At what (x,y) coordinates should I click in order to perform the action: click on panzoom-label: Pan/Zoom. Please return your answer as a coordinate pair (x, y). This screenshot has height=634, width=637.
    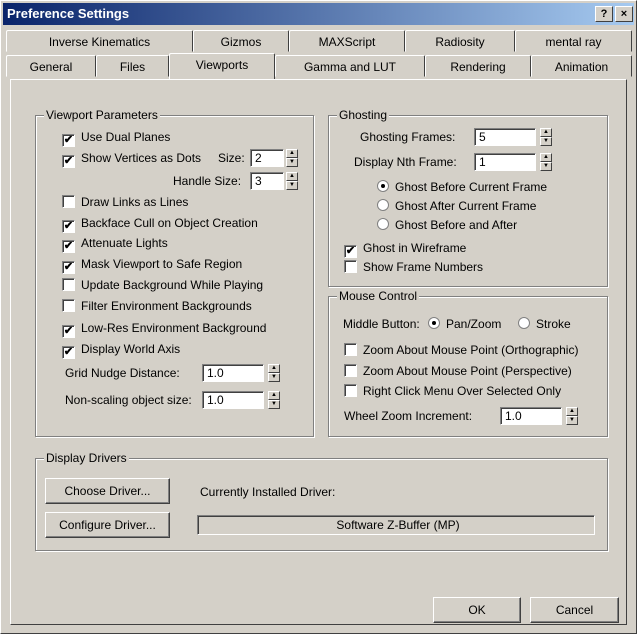
    Looking at the image, I should click on (474, 324).